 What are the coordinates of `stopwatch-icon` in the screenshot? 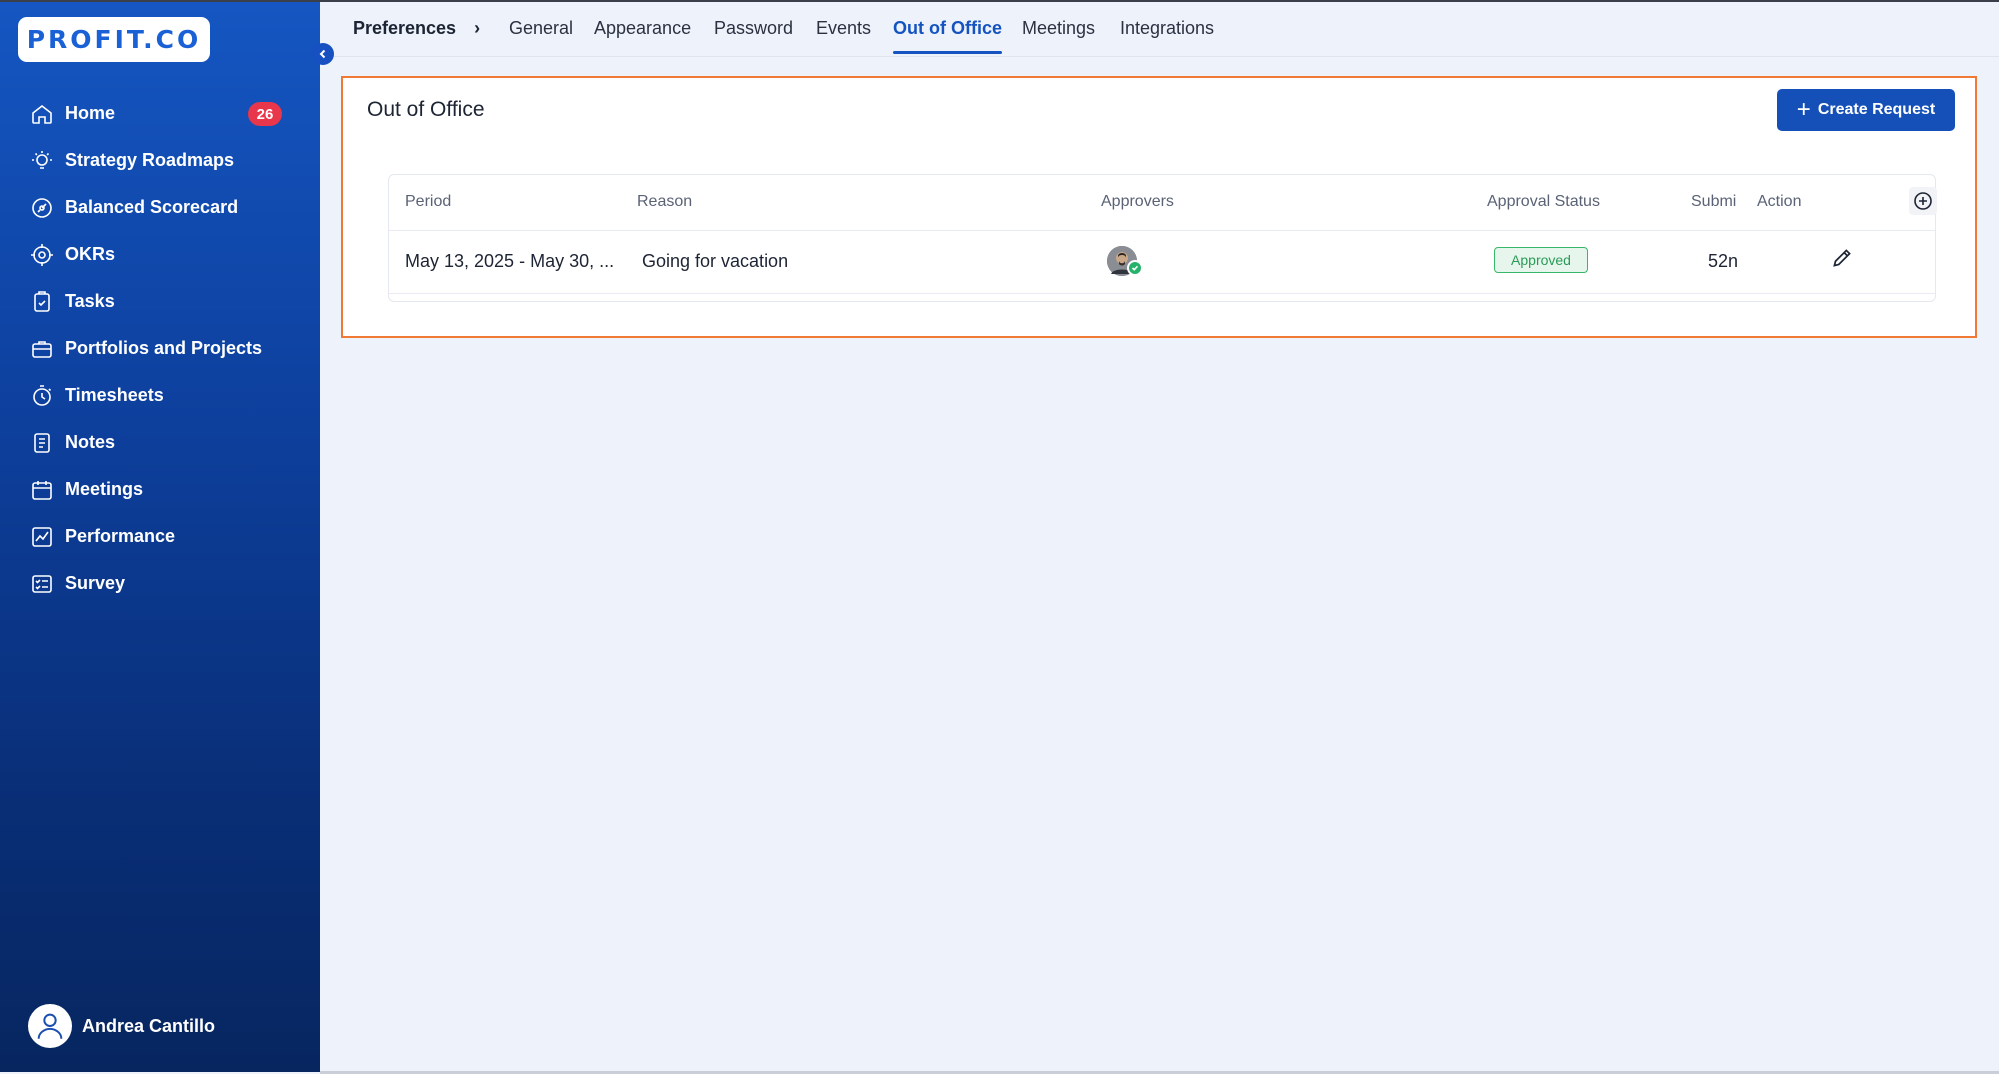 It's located at (42, 395).